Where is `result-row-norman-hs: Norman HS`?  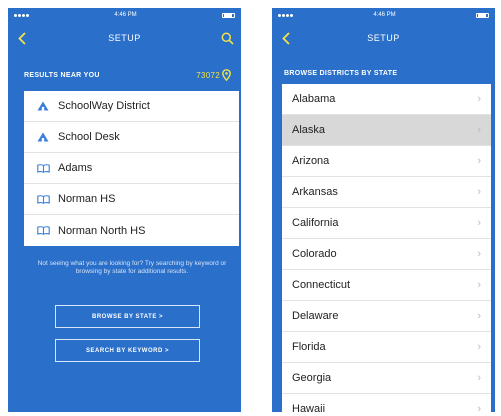
result-row-norman-hs: Norman HS is located at coordinates (131, 199).